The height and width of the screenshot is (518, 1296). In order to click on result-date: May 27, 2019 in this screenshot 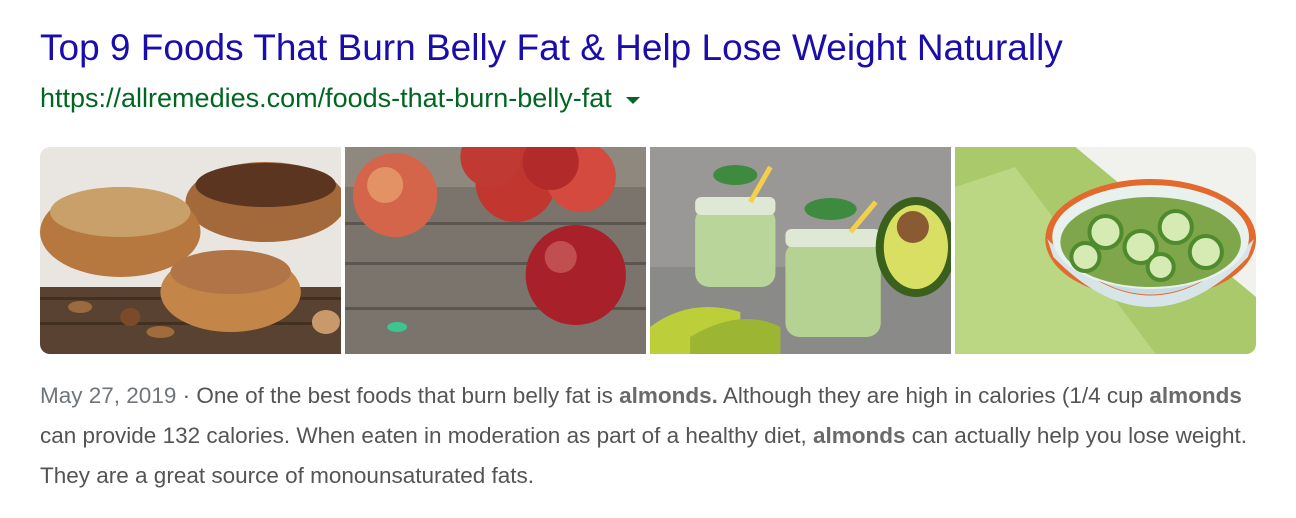, I will do `click(108, 395)`.